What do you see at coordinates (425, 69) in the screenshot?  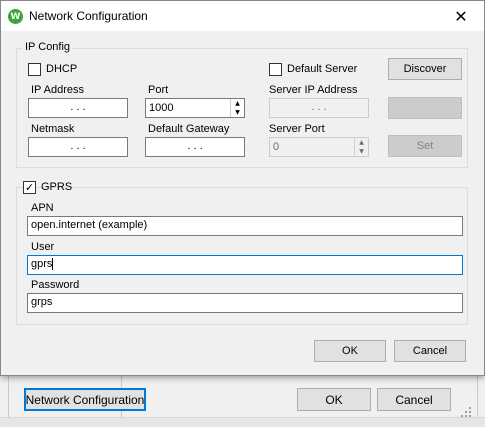 I see `discover-button: Discover` at bounding box center [425, 69].